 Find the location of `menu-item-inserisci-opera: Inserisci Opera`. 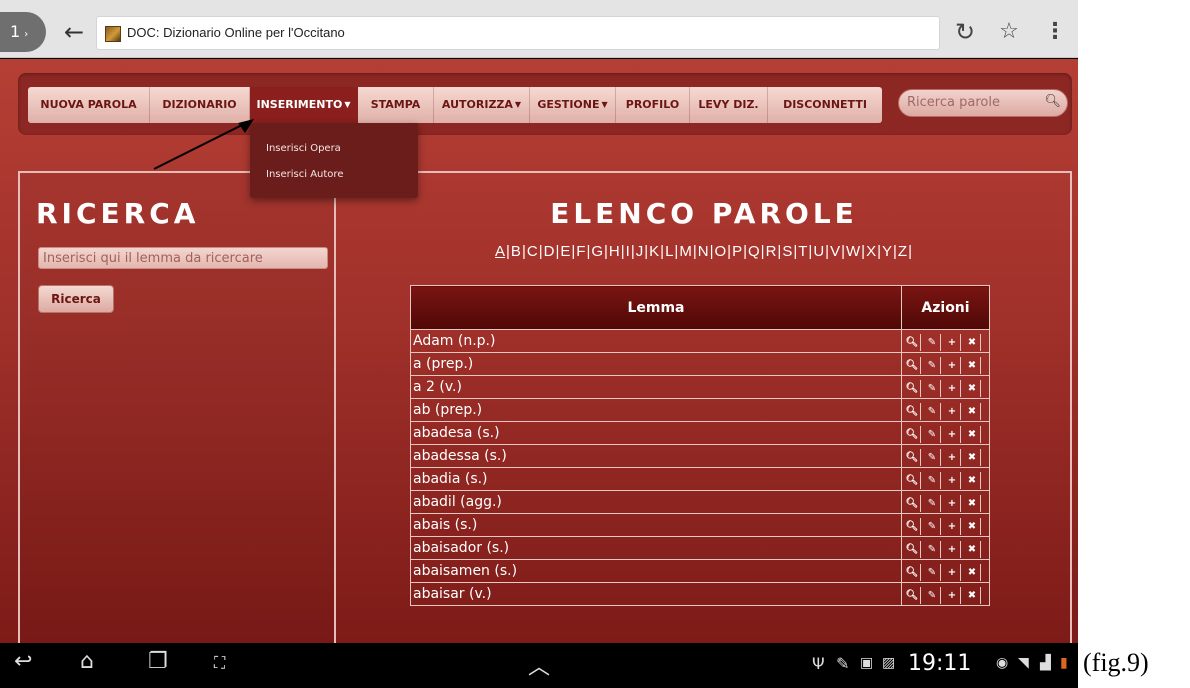

menu-item-inserisci-opera: Inserisci Opera is located at coordinates (303, 148).